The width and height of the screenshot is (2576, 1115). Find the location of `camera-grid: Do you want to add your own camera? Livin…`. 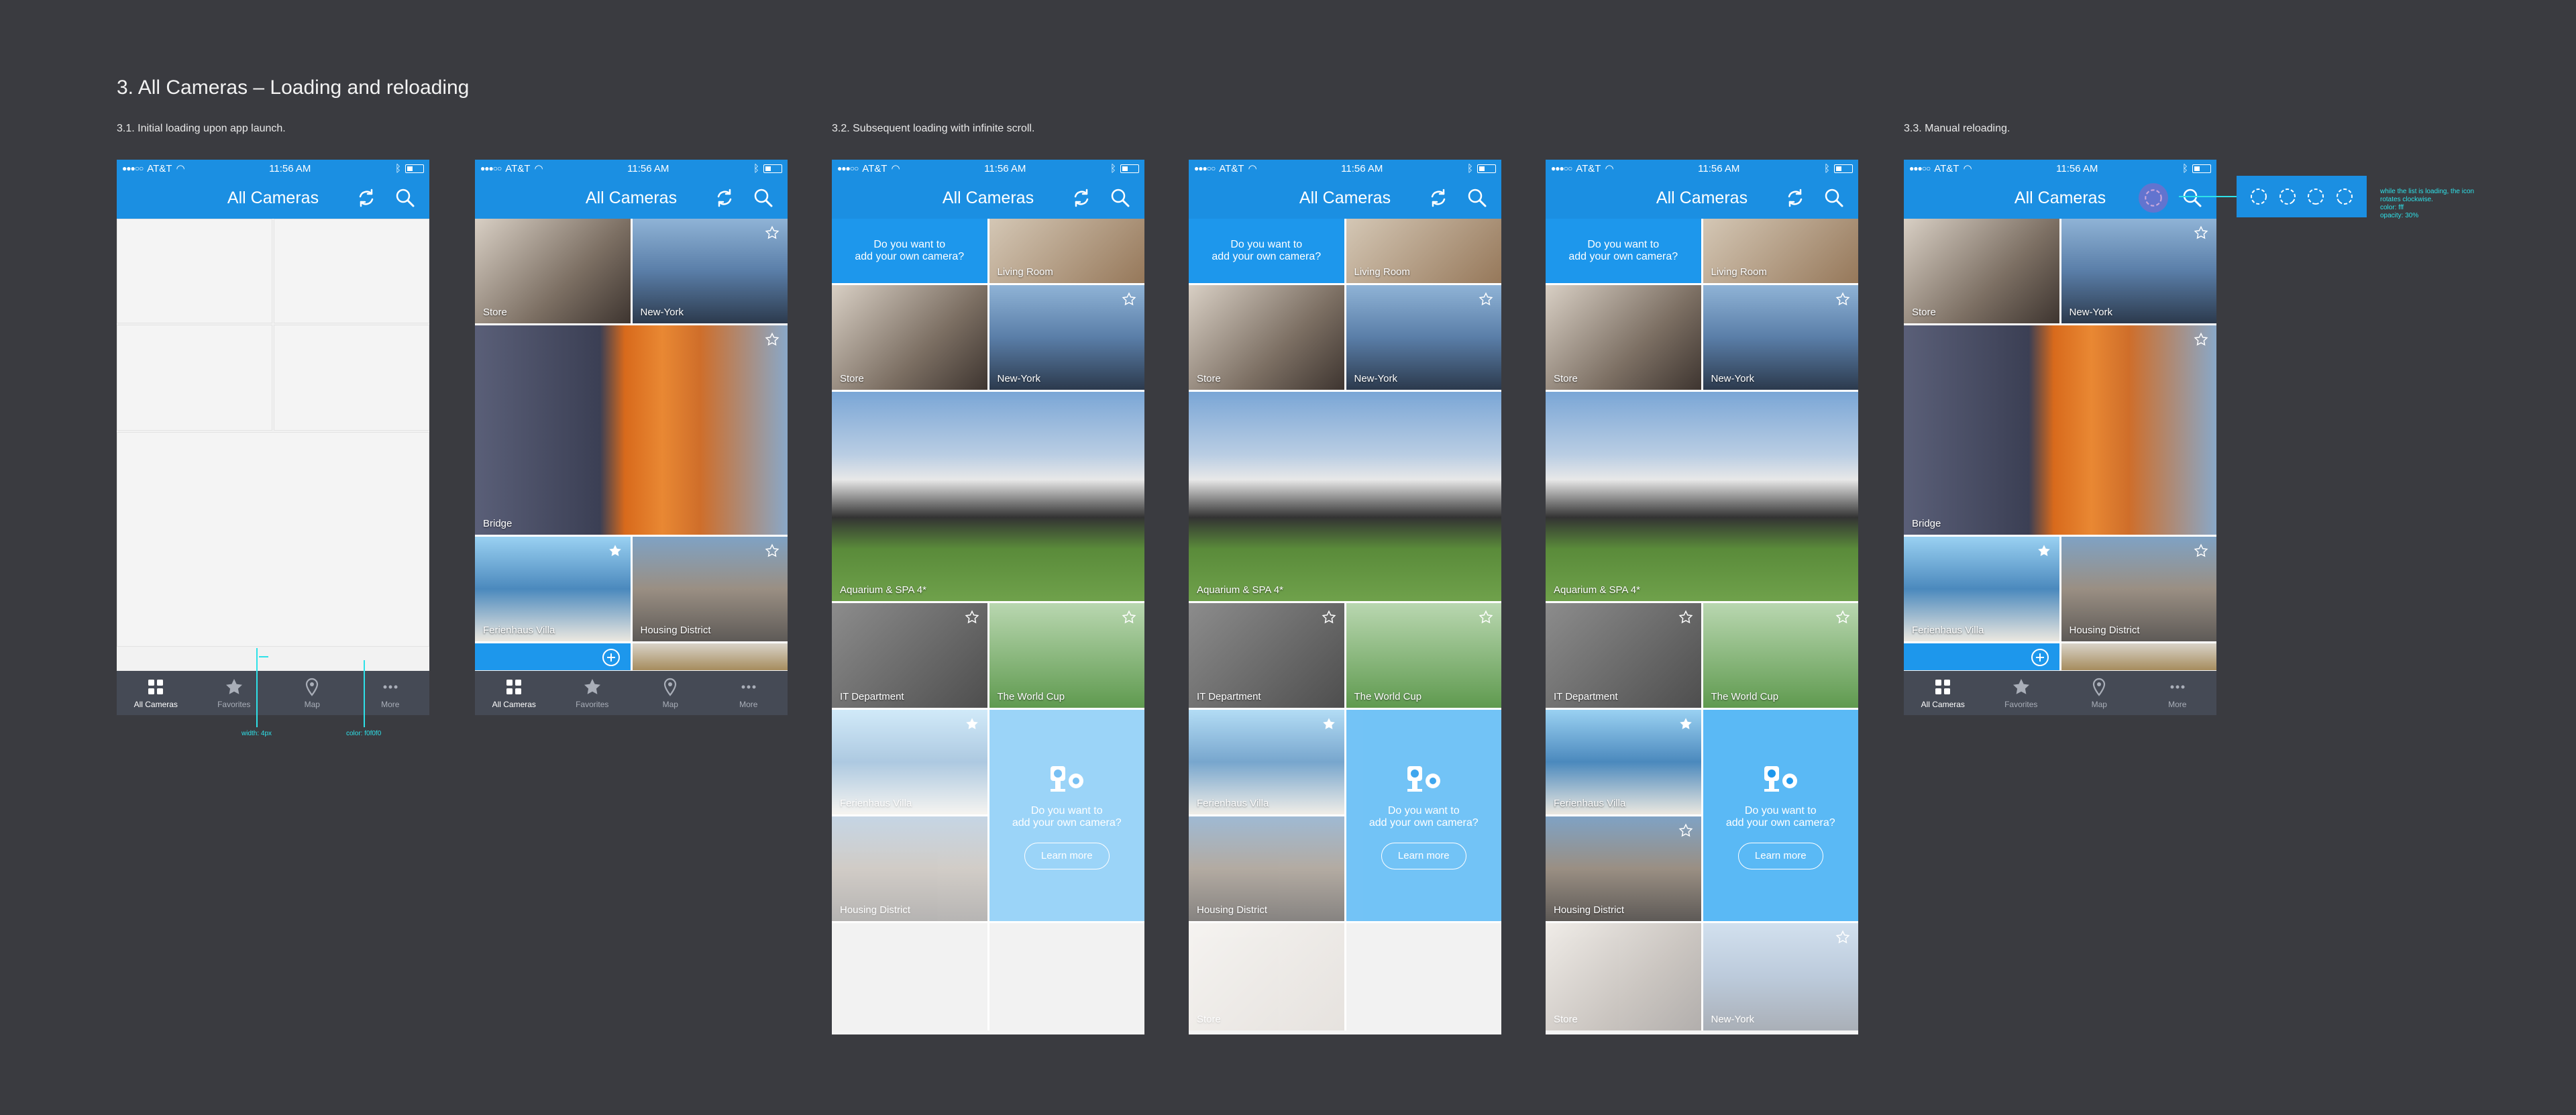

camera-grid: Do you want to add your own camera? Livin… is located at coordinates (988, 624).